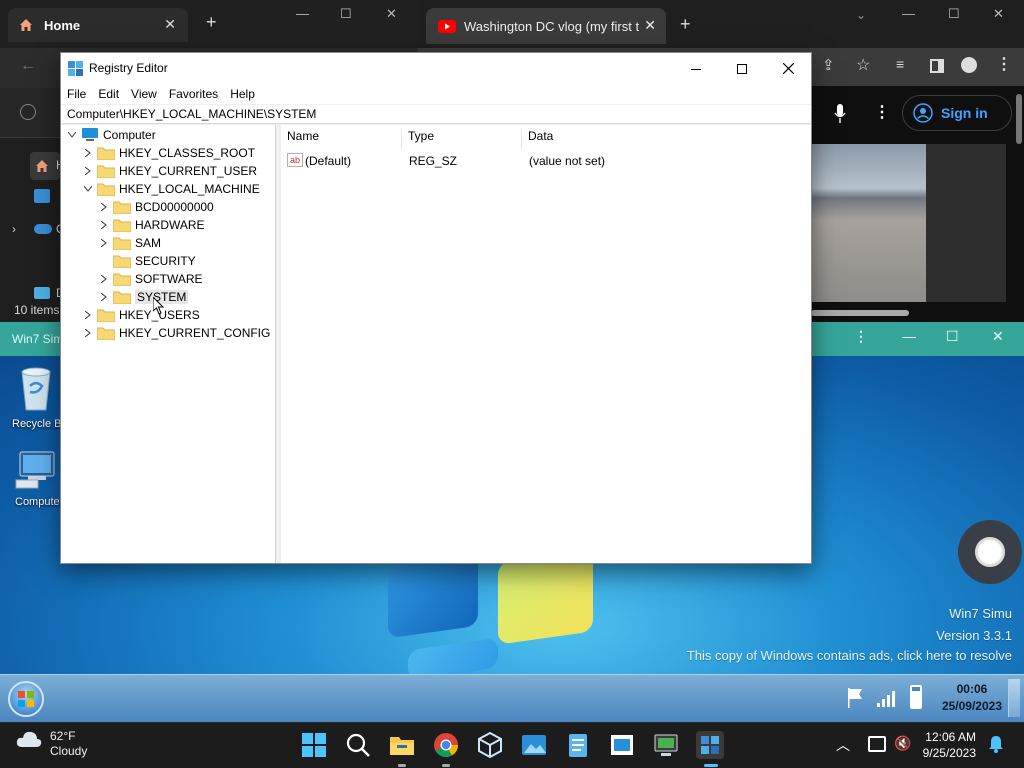  What do you see at coordinates (150, 279) in the screenshot?
I see `tree-node-software: SOFTWARE` at bounding box center [150, 279].